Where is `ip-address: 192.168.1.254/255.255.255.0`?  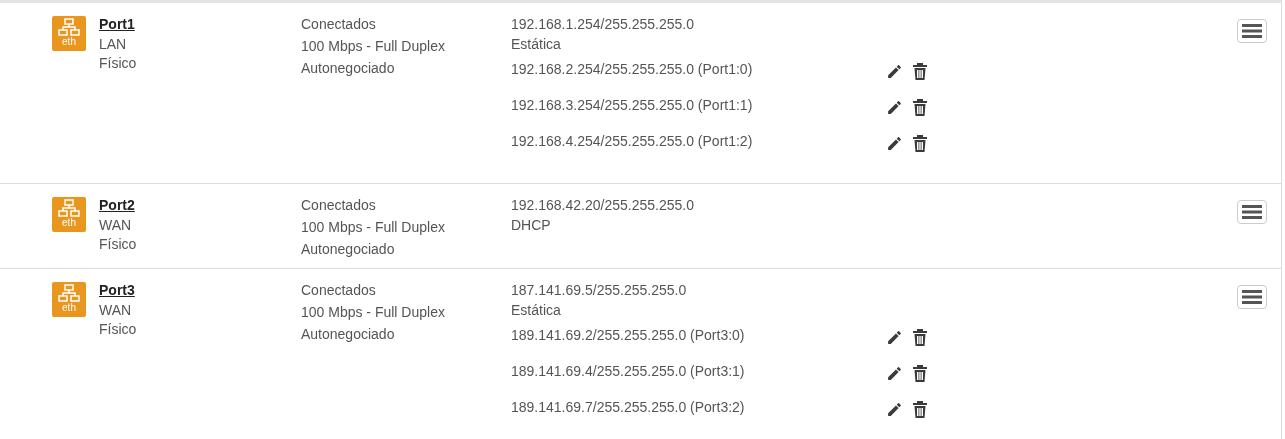 ip-address: 192.168.1.254/255.255.255.0 is located at coordinates (602, 24).